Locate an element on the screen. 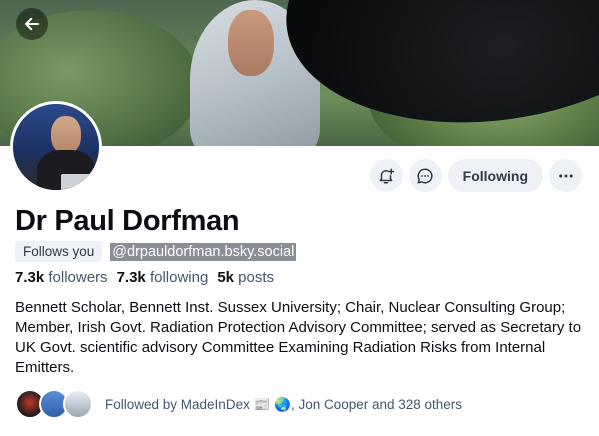 The width and height of the screenshot is (599, 436). avatar is located at coordinates (56, 147).